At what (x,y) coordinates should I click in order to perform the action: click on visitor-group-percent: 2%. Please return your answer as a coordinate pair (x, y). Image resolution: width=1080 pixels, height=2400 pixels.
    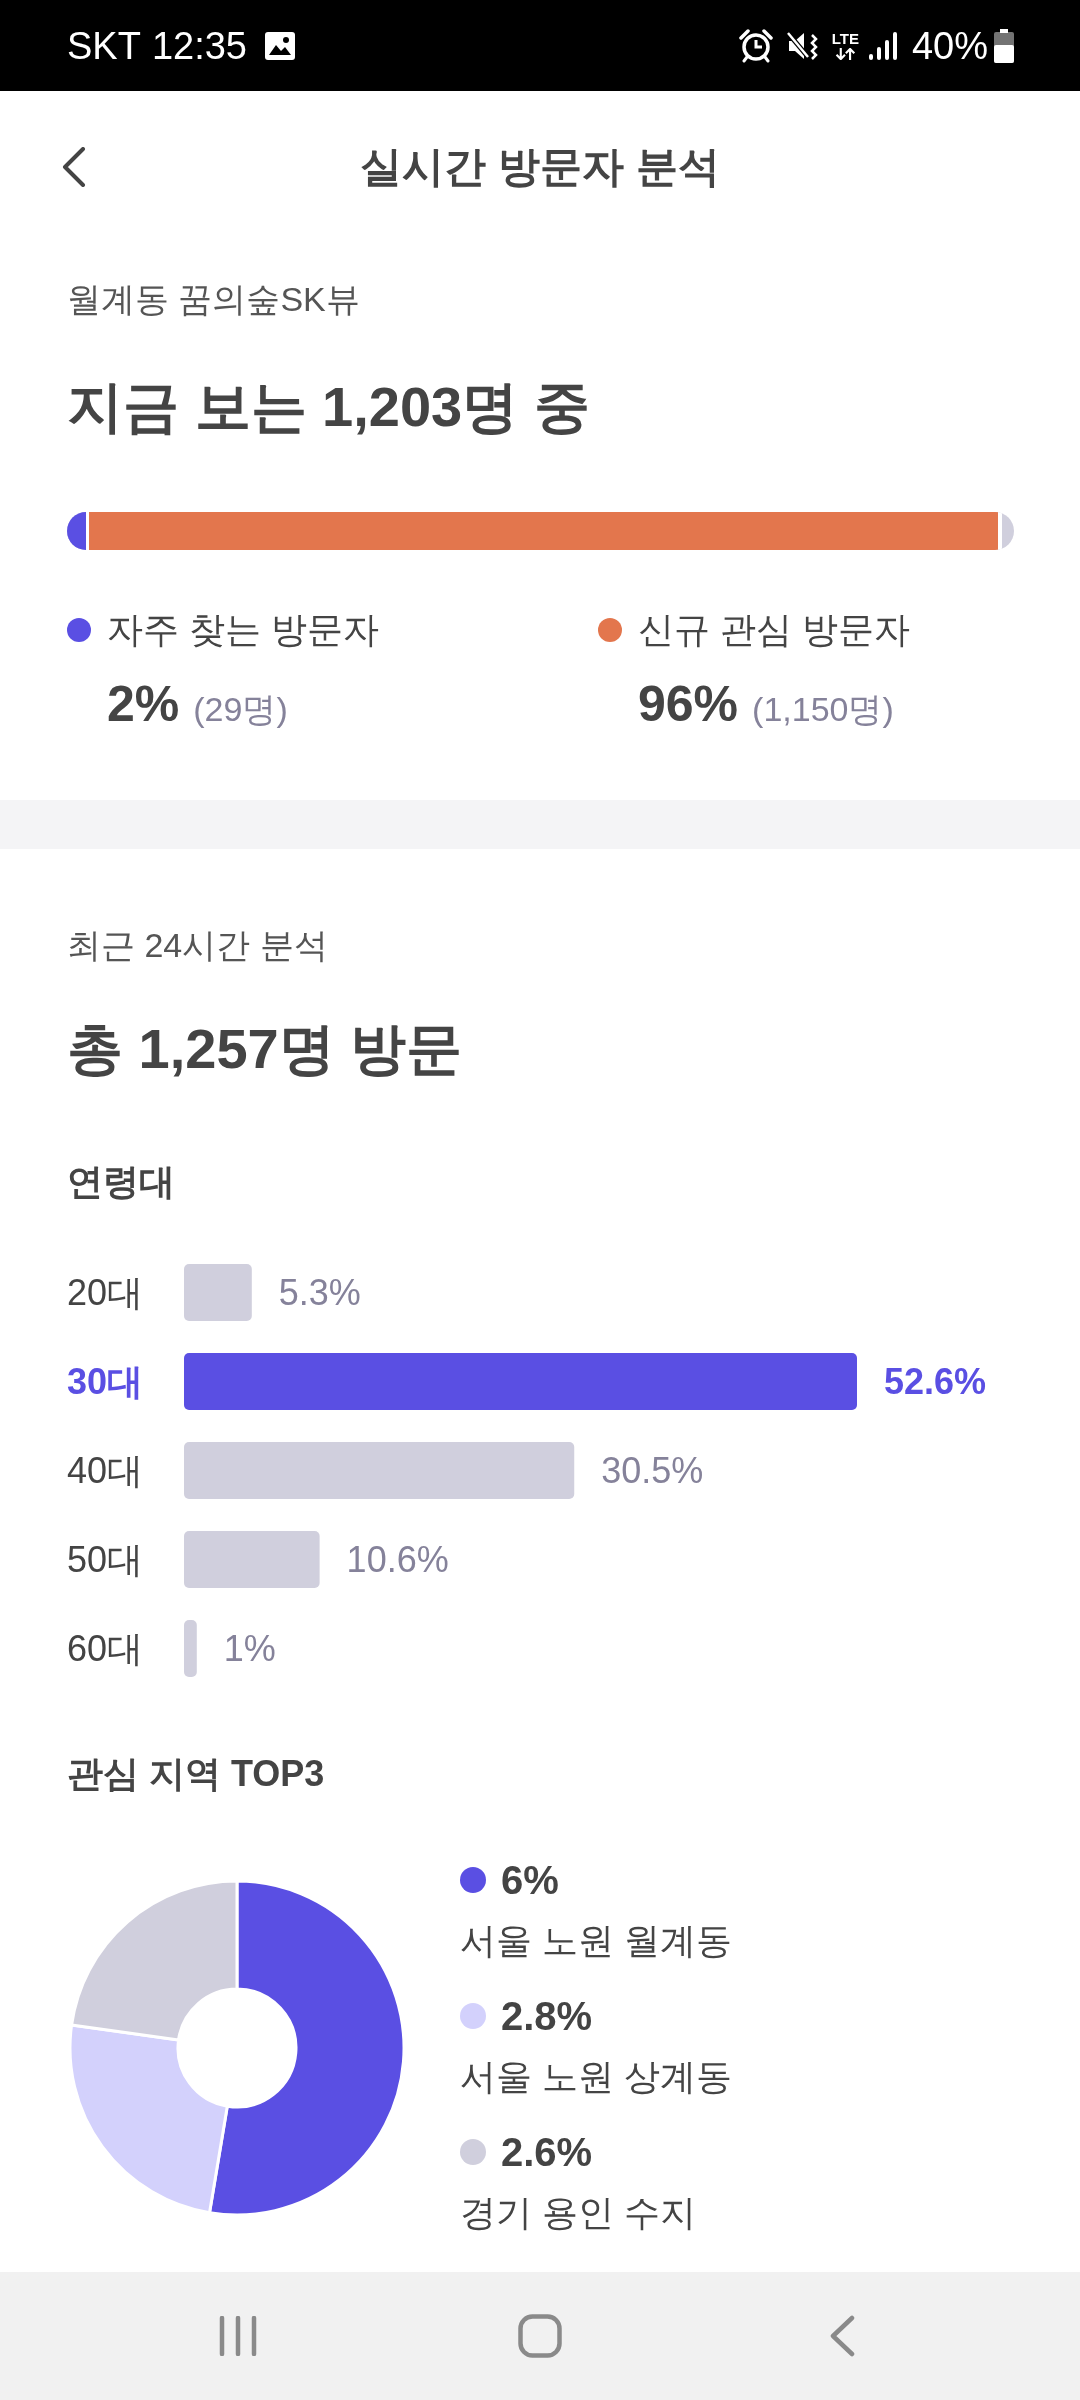
    Looking at the image, I should click on (143, 704).